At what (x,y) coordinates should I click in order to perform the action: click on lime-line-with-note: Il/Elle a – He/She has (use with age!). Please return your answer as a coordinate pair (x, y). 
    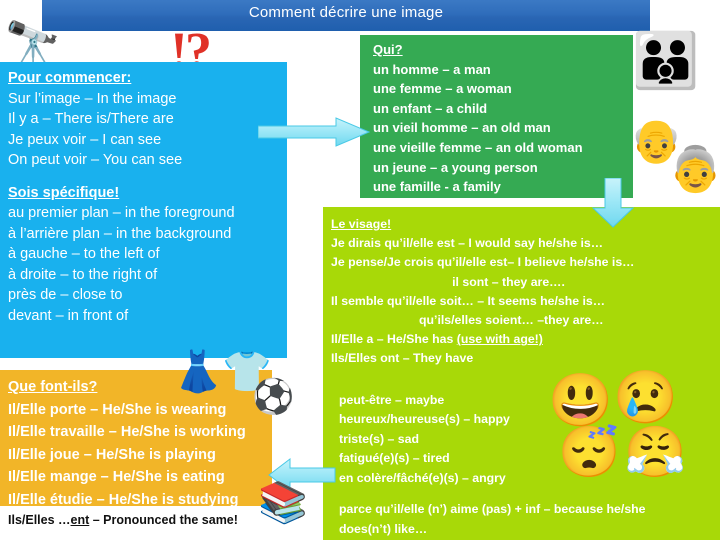
    Looking at the image, I should click on (525, 339).